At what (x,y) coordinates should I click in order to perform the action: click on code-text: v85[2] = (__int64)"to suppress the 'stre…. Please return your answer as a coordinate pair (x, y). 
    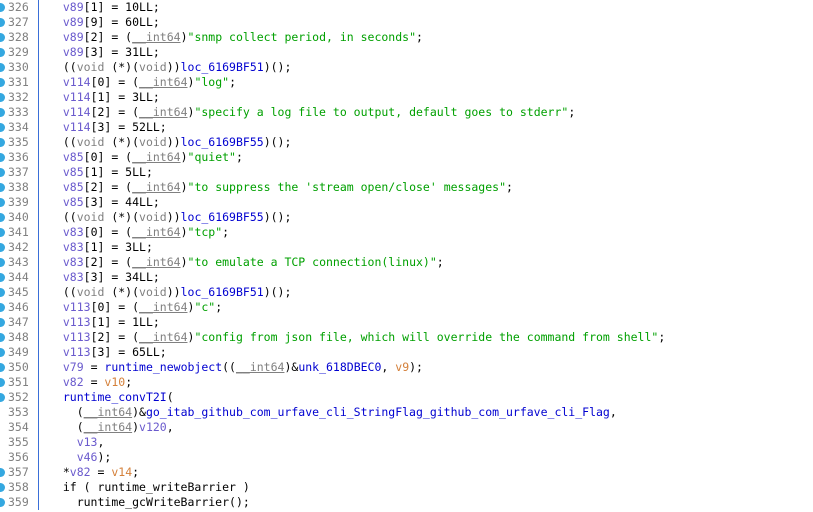
    Looking at the image, I should click on (276, 187).